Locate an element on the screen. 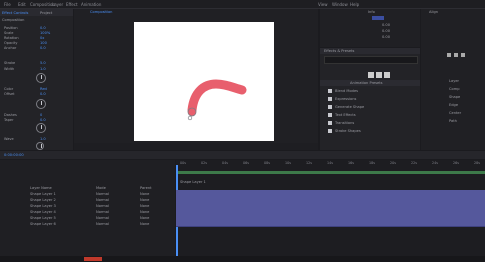  layer-track is located at coordinates (330, 223).